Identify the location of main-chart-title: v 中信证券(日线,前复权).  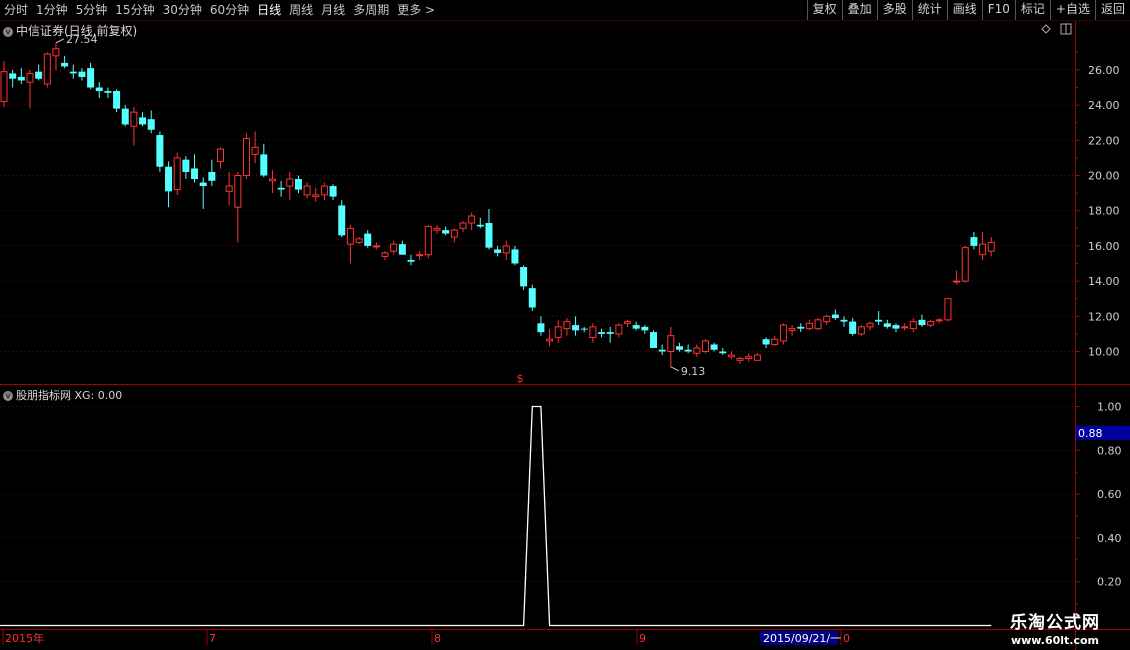
(70, 30).